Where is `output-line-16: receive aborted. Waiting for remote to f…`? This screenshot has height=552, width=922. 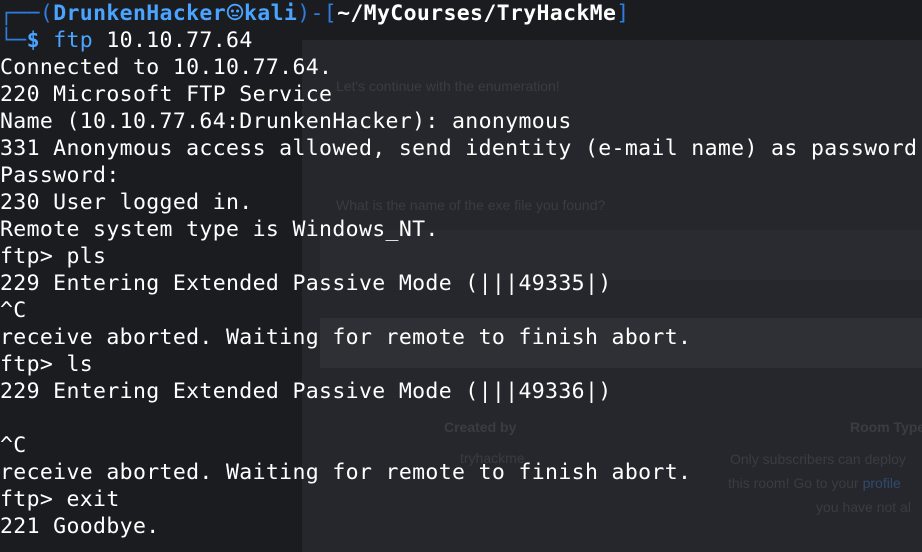
output-line-16: receive aborted. Waiting for remote to f… is located at coordinates (346, 472).